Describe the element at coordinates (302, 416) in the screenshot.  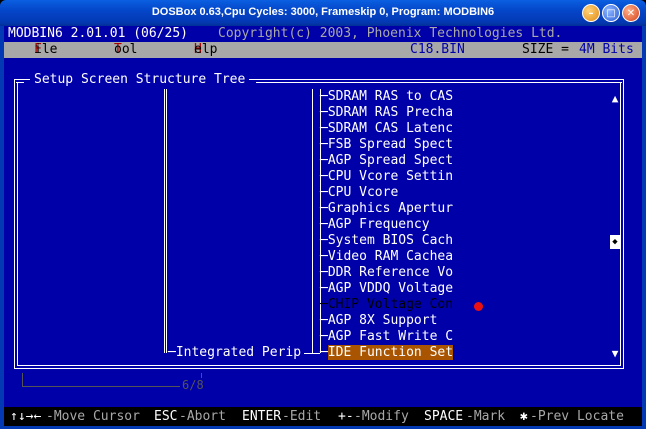
I see `status-desc-enter: -Edit` at that location.